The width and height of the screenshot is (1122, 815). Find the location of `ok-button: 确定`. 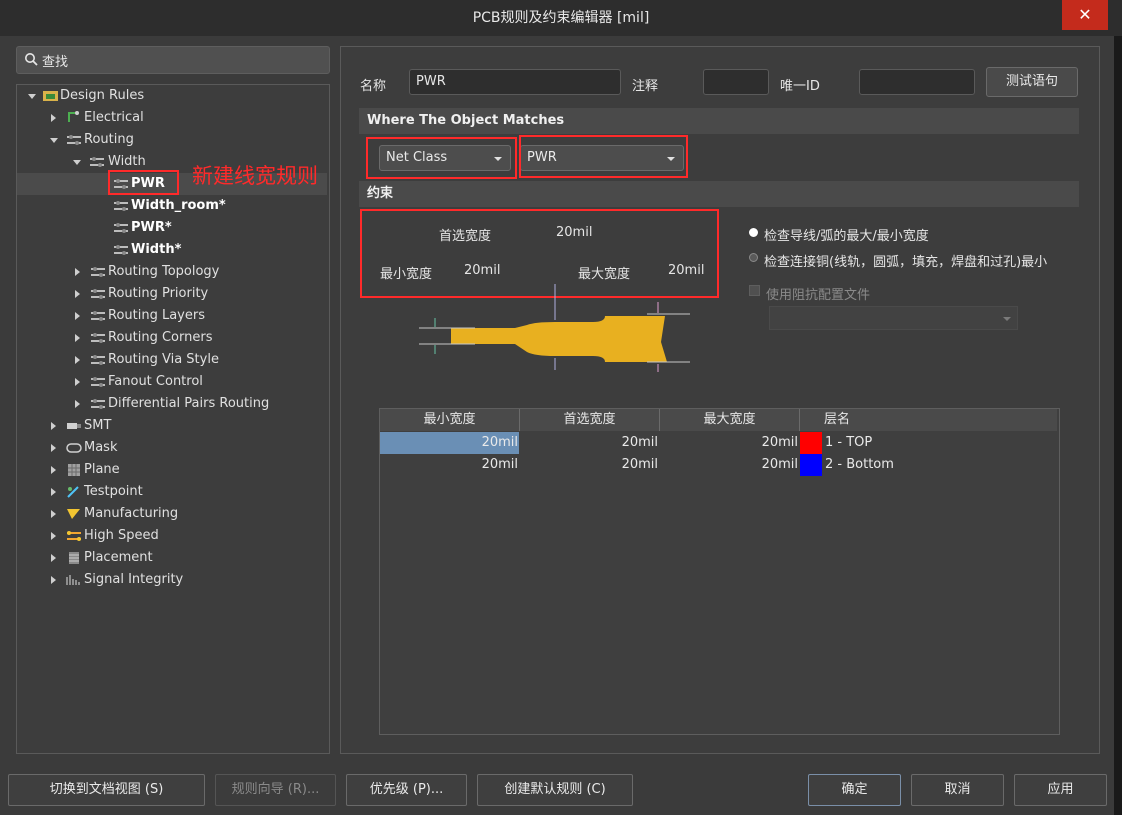

ok-button: 确定 is located at coordinates (854, 790).